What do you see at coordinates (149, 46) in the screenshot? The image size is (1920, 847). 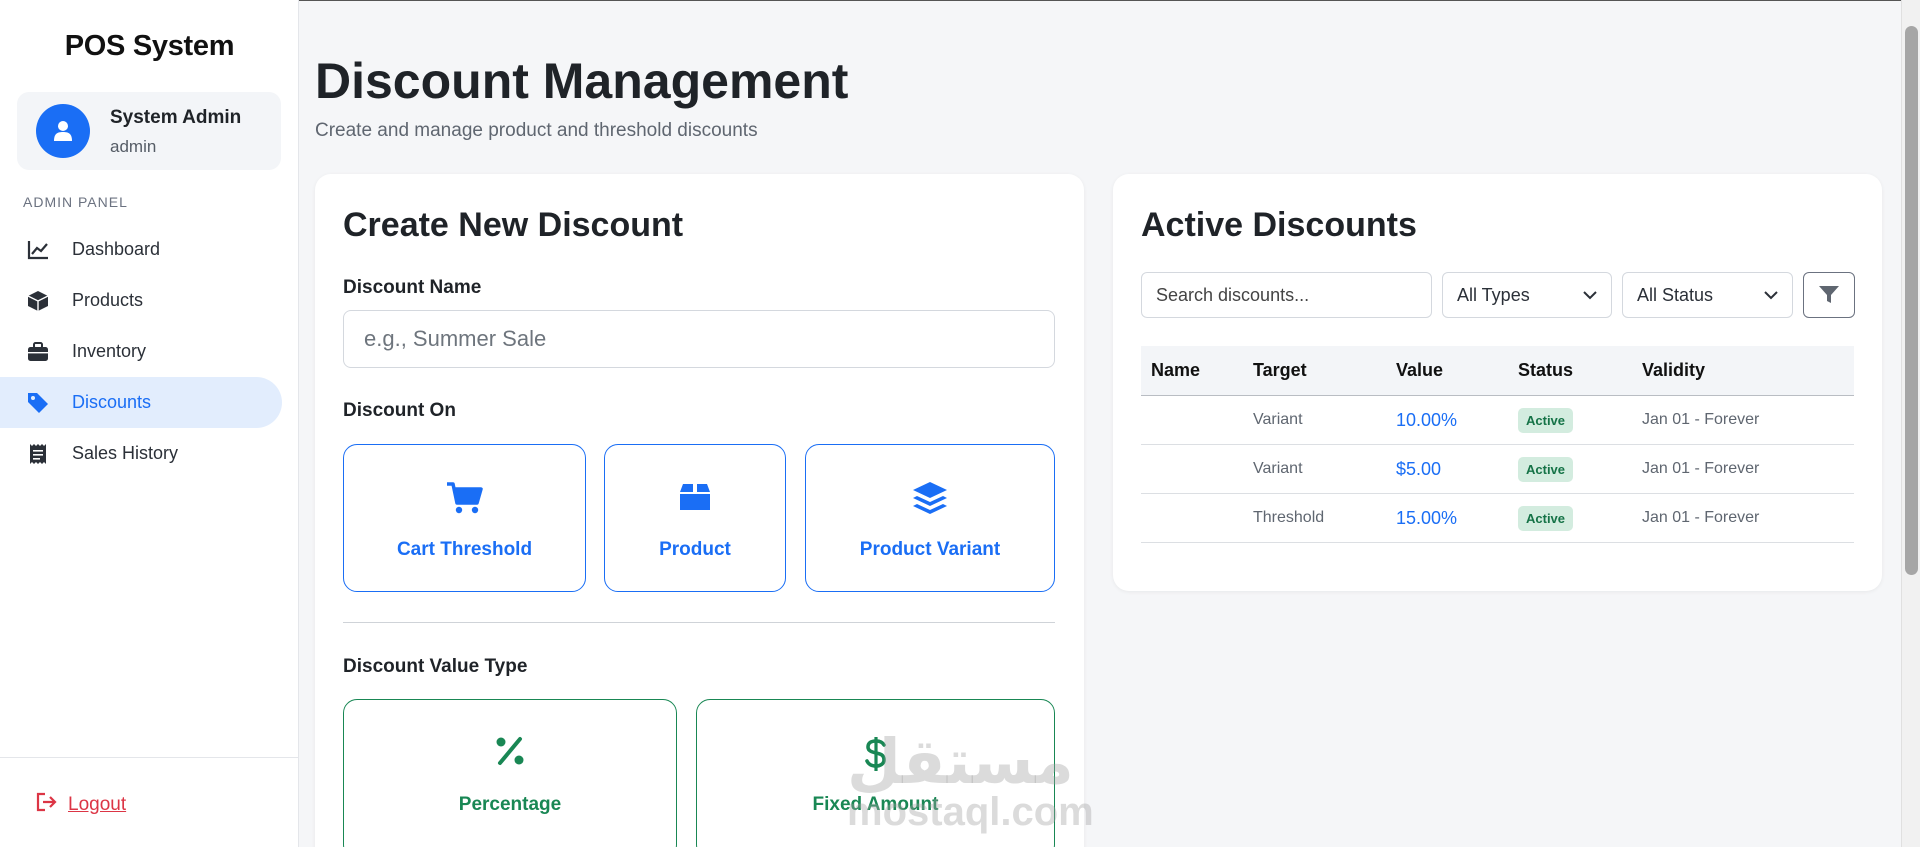 I see `brand-title: POS System` at bounding box center [149, 46].